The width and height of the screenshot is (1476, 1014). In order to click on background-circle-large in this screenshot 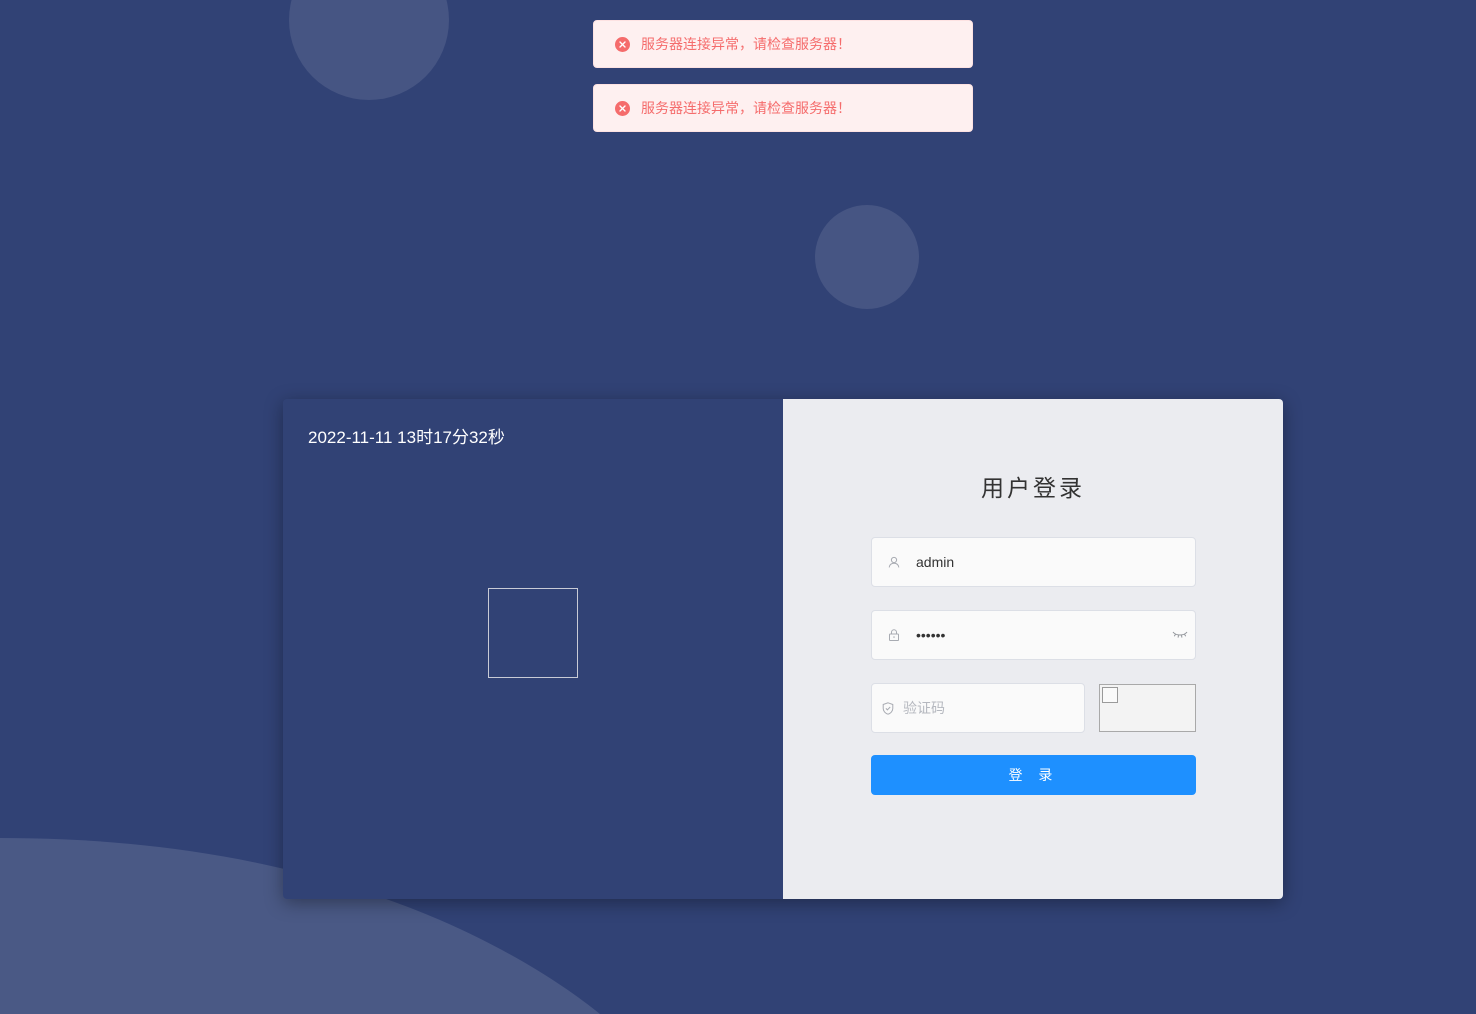, I will do `click(369, 50)`.